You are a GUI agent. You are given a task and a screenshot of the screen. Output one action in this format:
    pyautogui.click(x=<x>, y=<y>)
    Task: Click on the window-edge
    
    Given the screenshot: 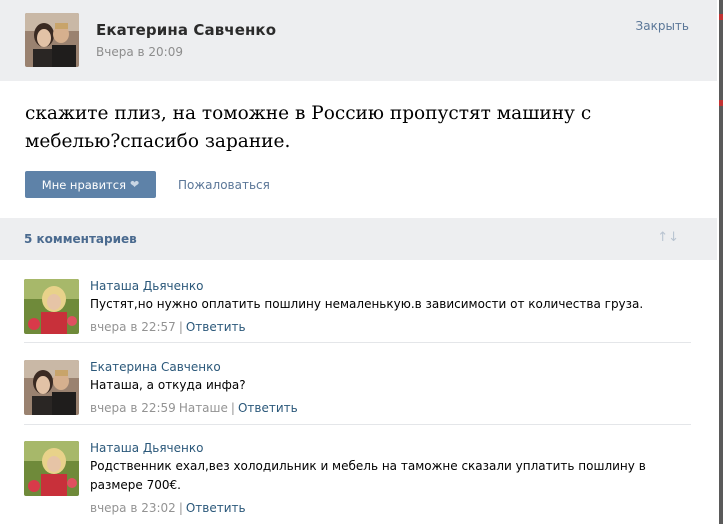 What is the action you would take?
    pyautogui.click(x=721, y=262)
    